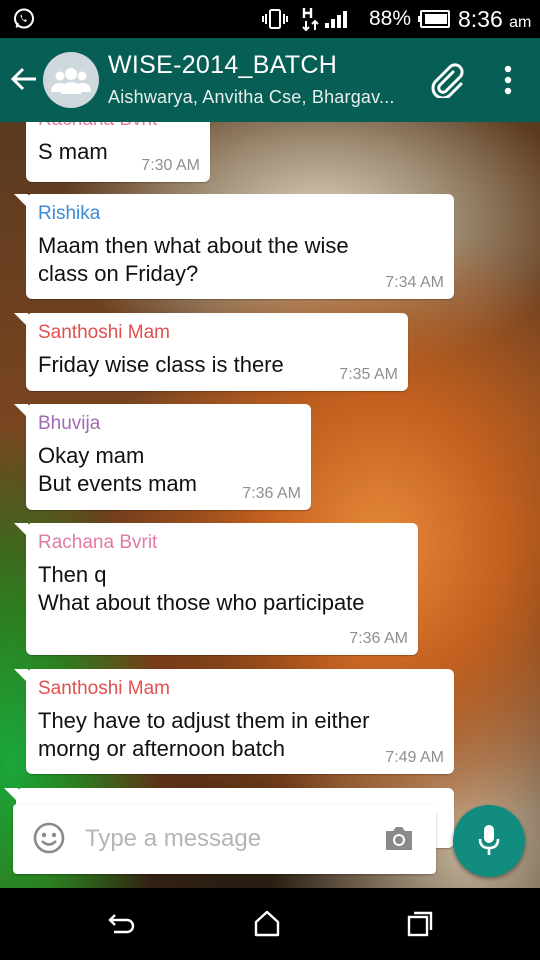 This screenshot has width=540, height=960. What do you see at coordinates (193, 245) in the screenshot?
I see `message-text: Maam then what about the wise` at bounding box center [193, 245].